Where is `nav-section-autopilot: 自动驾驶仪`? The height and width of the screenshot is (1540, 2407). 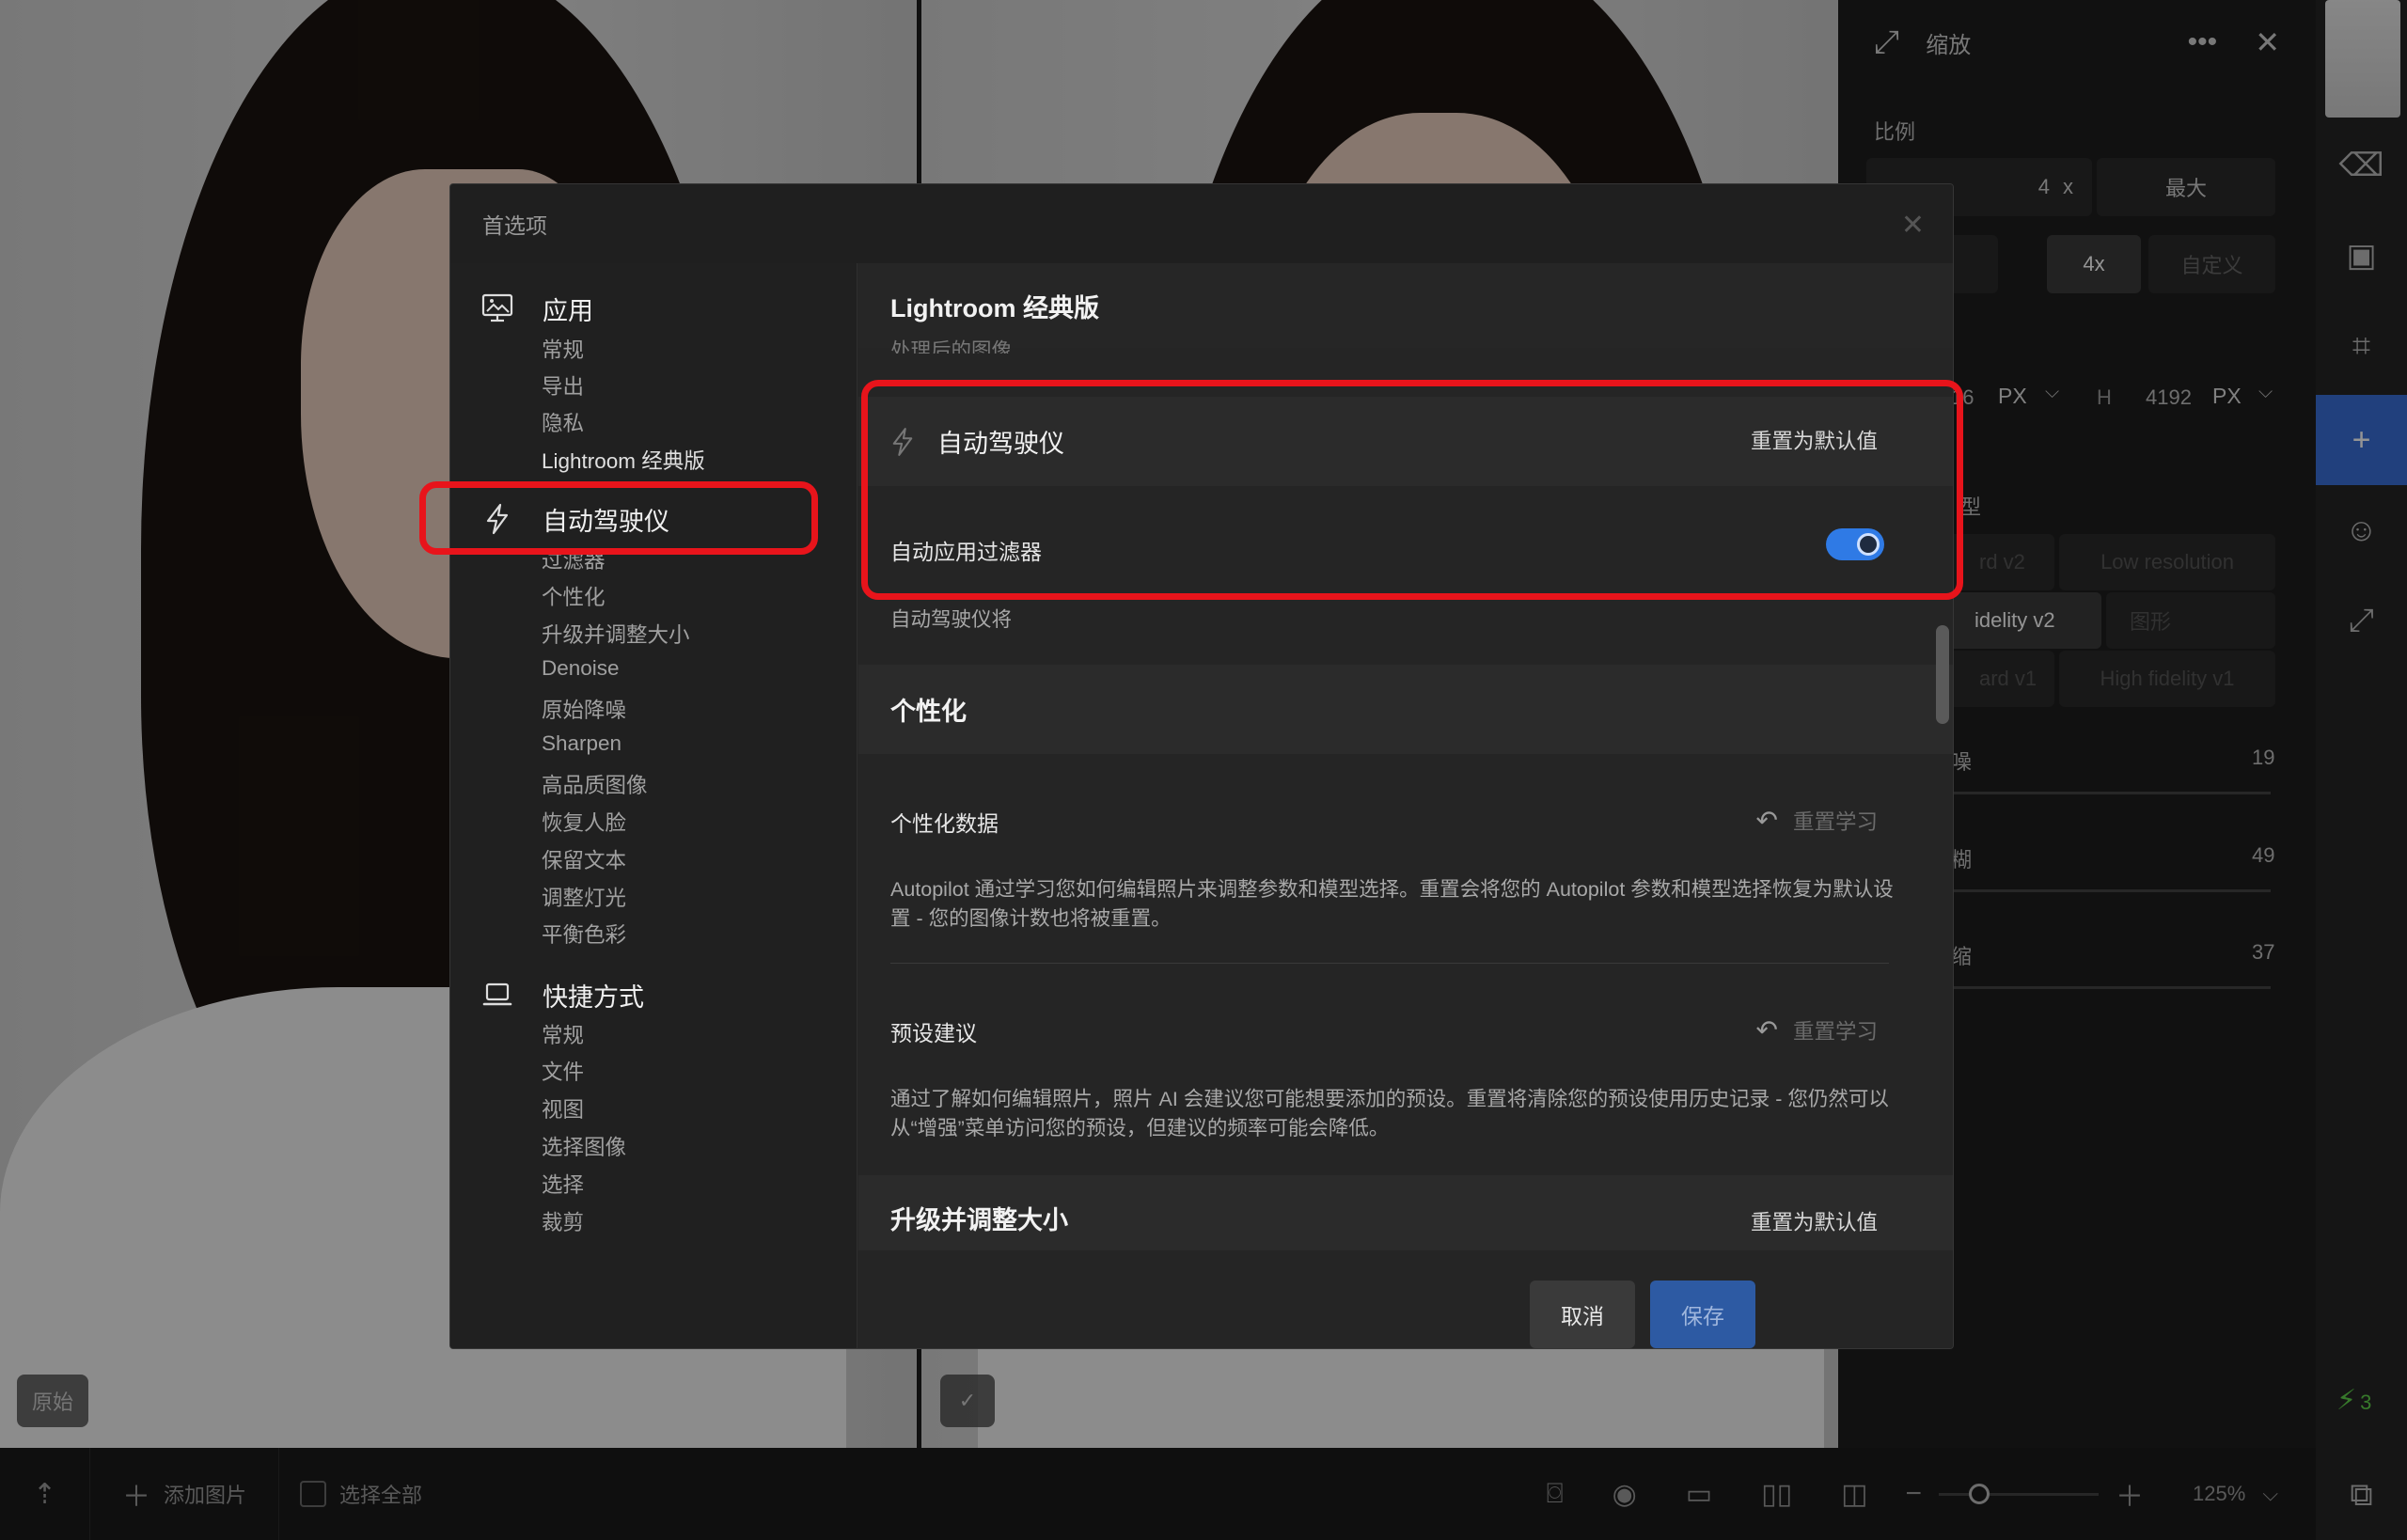 nav-section-autopilot: 自动驾驶仪 is located at coordinates (653, 519).